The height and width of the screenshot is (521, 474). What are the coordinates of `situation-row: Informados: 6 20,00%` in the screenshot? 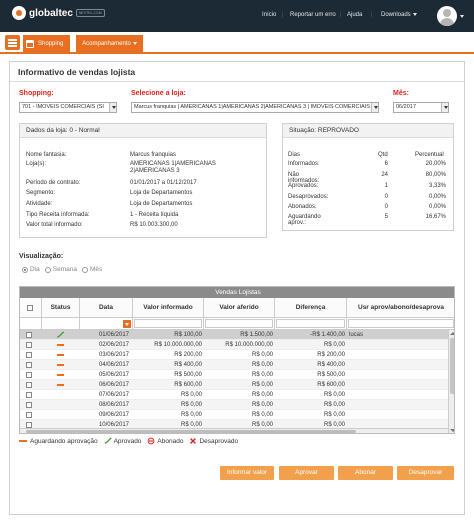 It's located at (223, 166).